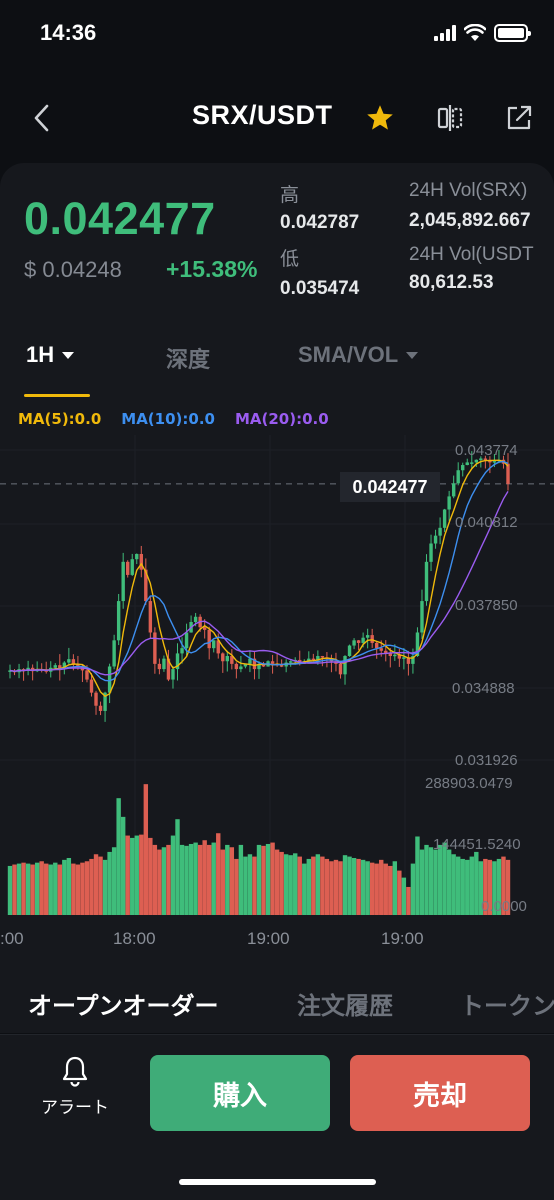 The height and width of the screenshot is (1200, 554). Describe the element at coordinates (40, 354) in the screenshot. I see `tab-interval-label: 1H` at that location.